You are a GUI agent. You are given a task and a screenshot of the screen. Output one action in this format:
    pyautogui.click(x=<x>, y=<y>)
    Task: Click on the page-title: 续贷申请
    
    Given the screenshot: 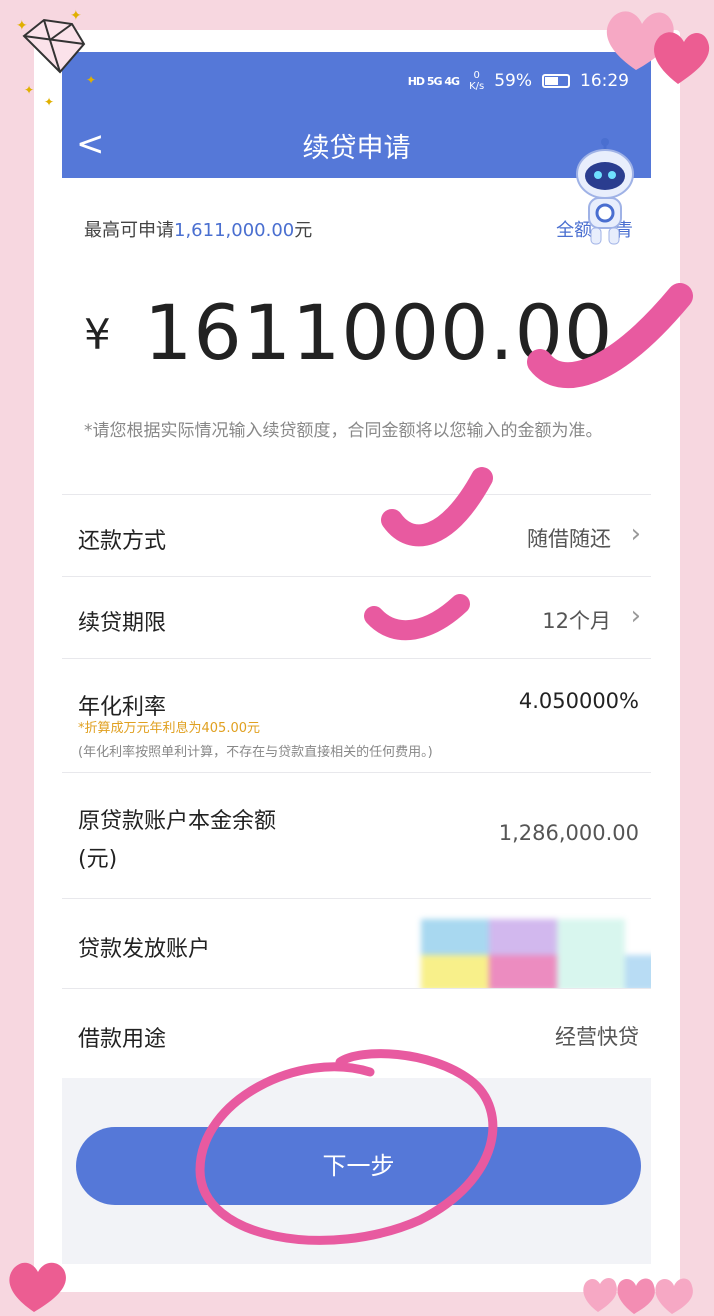 What is the action you would take?
    pyautogui.click(x=356, y=148)
    